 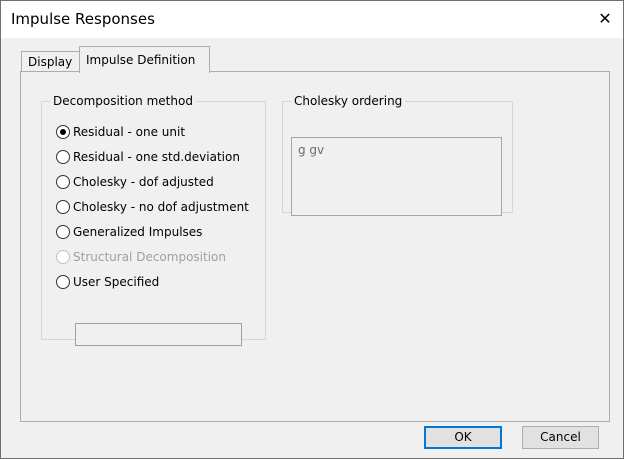 I want to click on radio-structural-decomposition: Structural Decomposition, so click(x=141, y=257).